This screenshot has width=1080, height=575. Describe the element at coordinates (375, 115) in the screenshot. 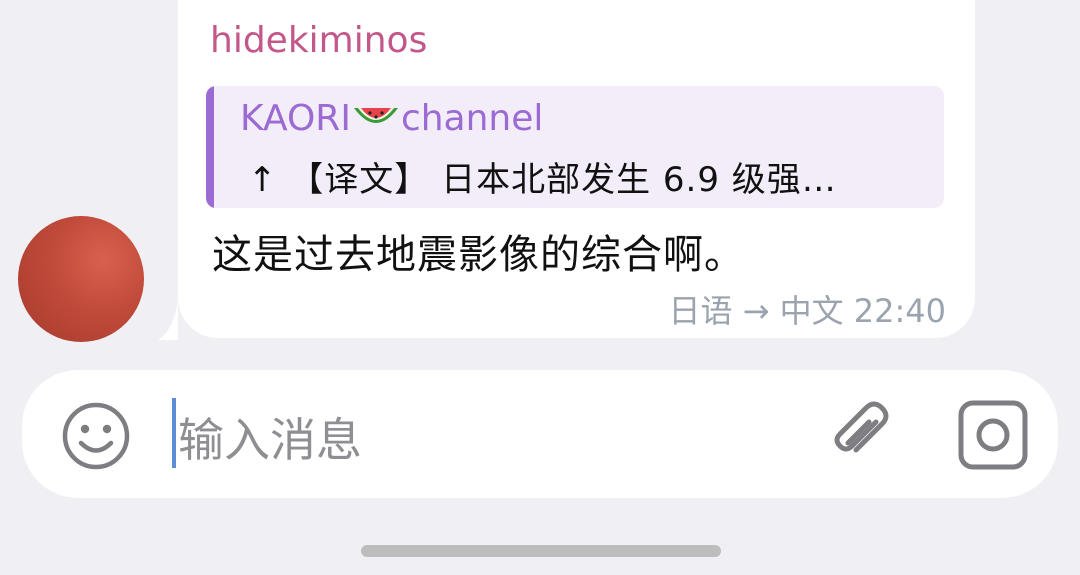

I see `watermelon-icon` at that location.